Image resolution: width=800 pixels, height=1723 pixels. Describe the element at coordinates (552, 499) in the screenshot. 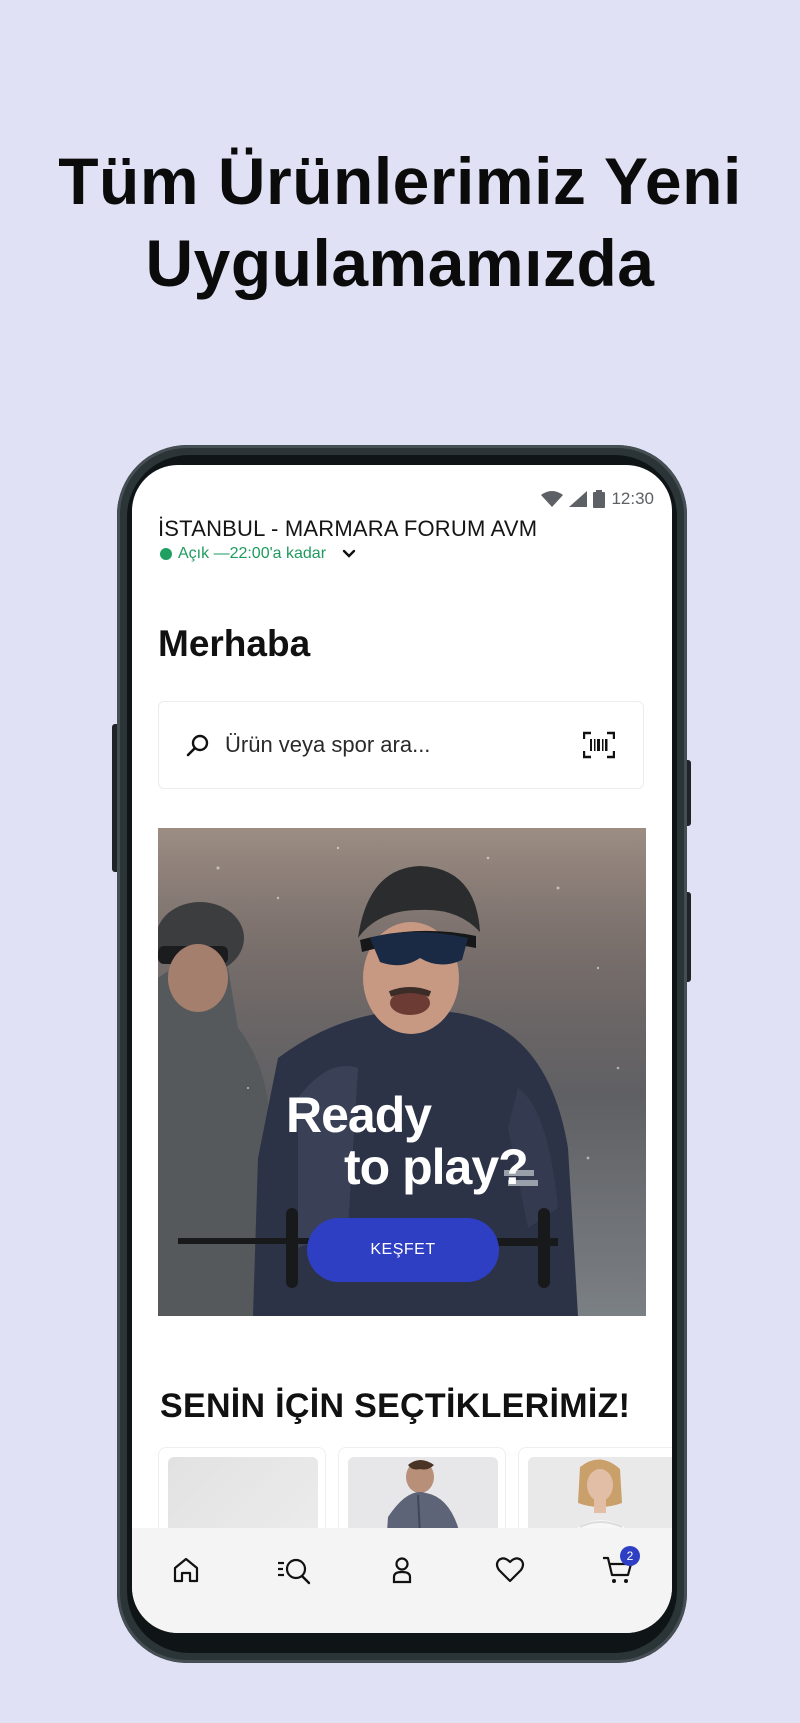

I see `wifi-icon` at that location.